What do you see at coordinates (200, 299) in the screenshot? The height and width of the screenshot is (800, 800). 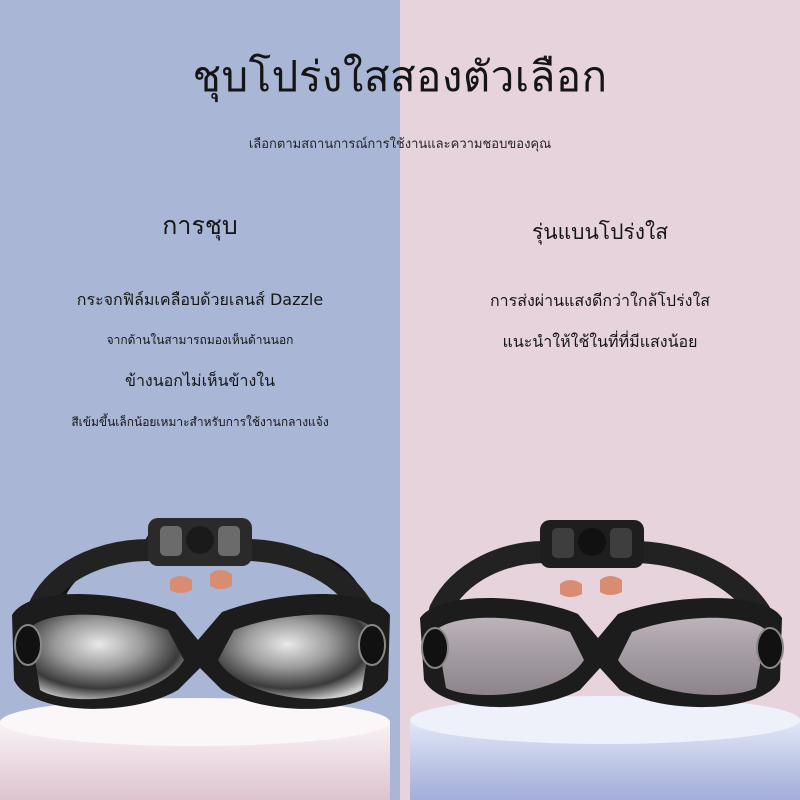 I see `left-feature-1: กระจกฟิล์มเคลือบด้วยเลนส์ Dazzle` at bounding box center [200, 299].